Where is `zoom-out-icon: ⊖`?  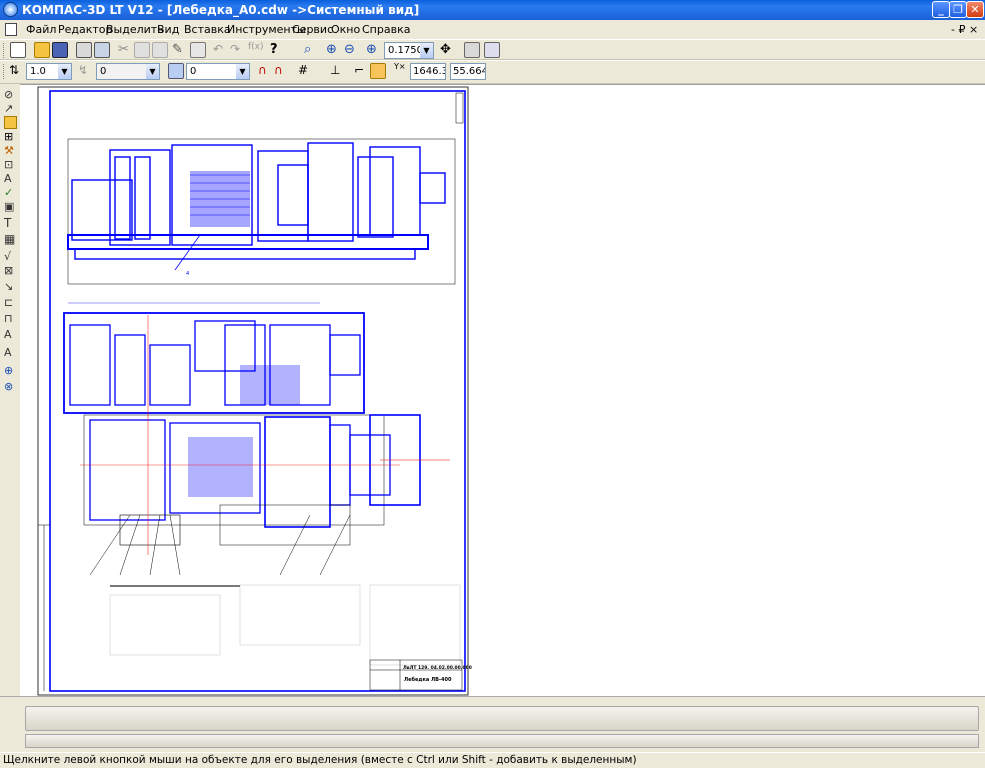 zoom-out-icon: ⊖ is located at coordinates (352, 50).